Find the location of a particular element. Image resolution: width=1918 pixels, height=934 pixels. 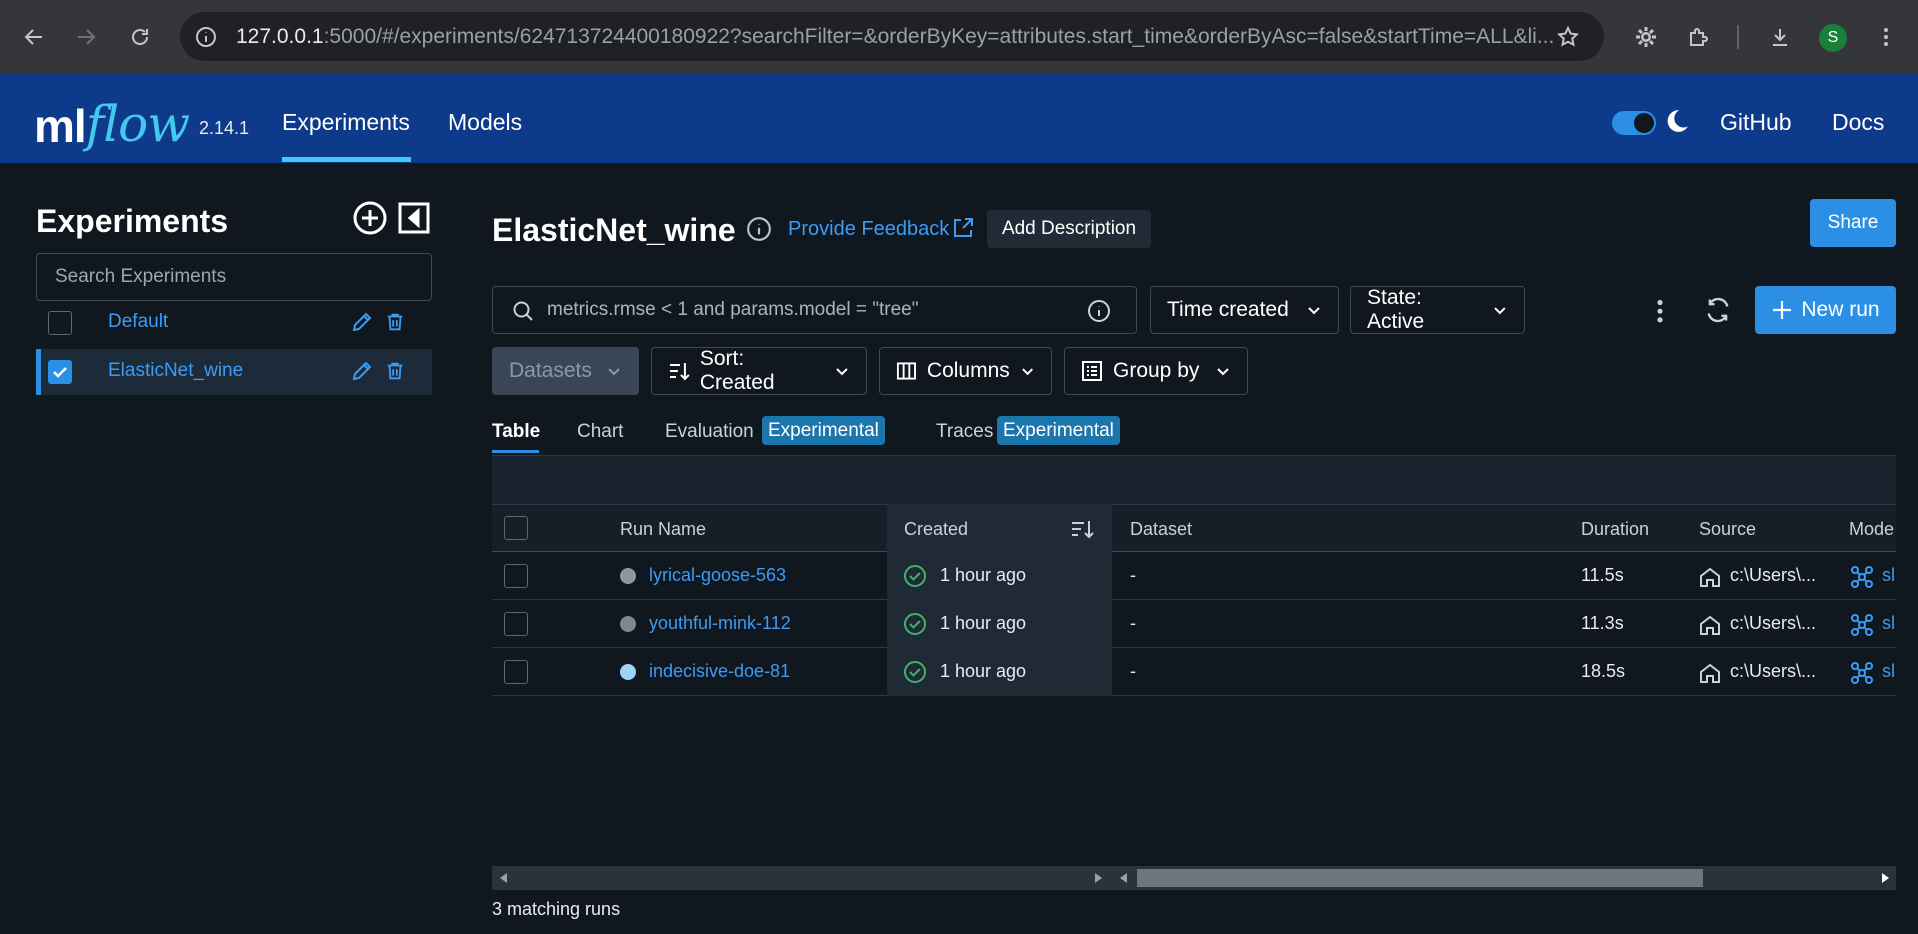

search-runs-input is located at coordinates (807, 310).